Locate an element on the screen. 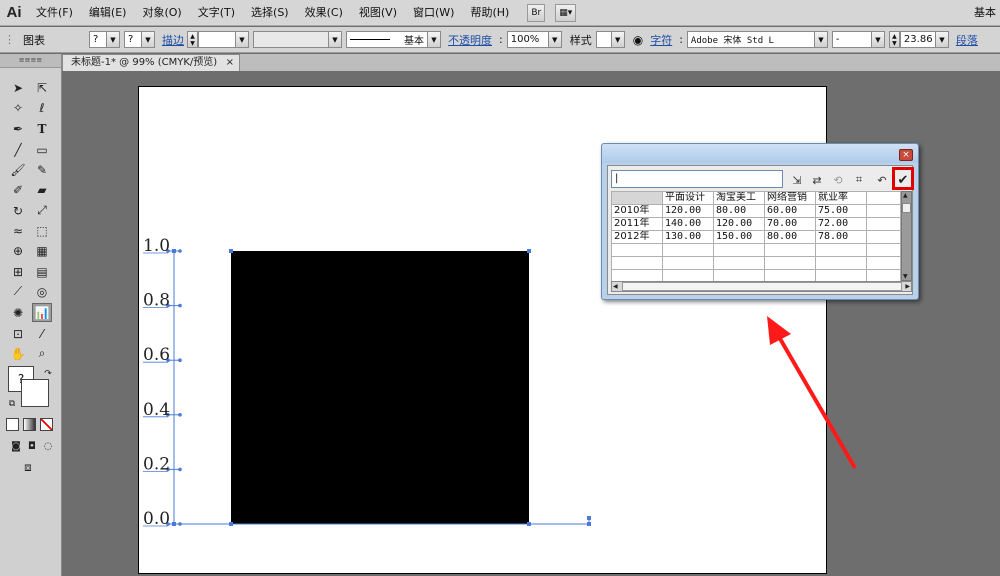 This screenshot has height=576, width=1000. warp-tool-icon: ≈ is located at coordinates (18, 230).